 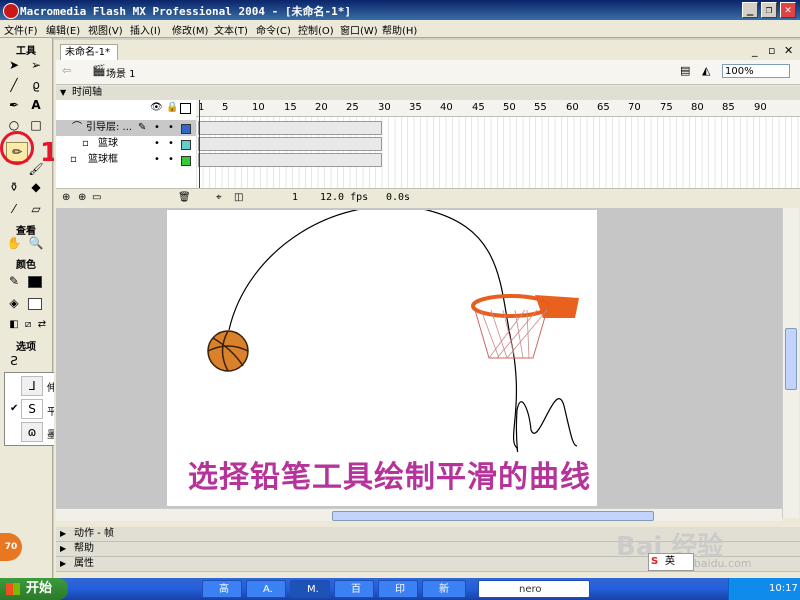 What do you see at coordinates (32, 409) in the screenshot?
I see `smooth-option-icon: S` at bounding box center [32, 409].